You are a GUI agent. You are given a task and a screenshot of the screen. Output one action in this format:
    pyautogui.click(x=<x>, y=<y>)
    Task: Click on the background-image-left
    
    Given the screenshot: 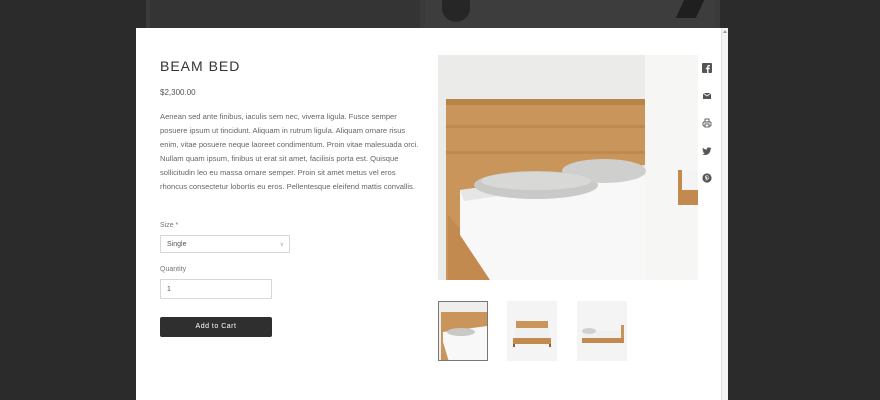 What is the action you would take?
    pyautogui.click(x=285, y=14)
    